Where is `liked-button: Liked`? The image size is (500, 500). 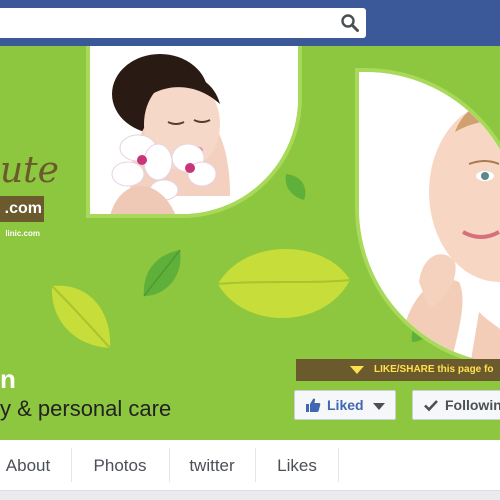 liked-button: Liked is located at coordinates (345, 405).